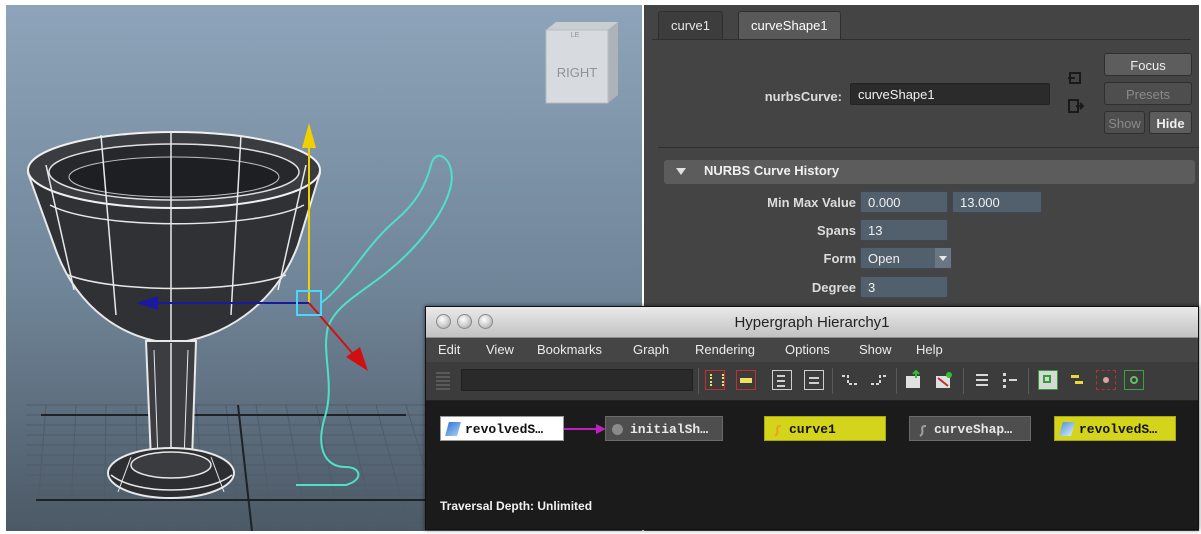  What do you see at coordinates (921, 39) in the screenshot?
I see `tab-divider` at bounding box center [921, 39].